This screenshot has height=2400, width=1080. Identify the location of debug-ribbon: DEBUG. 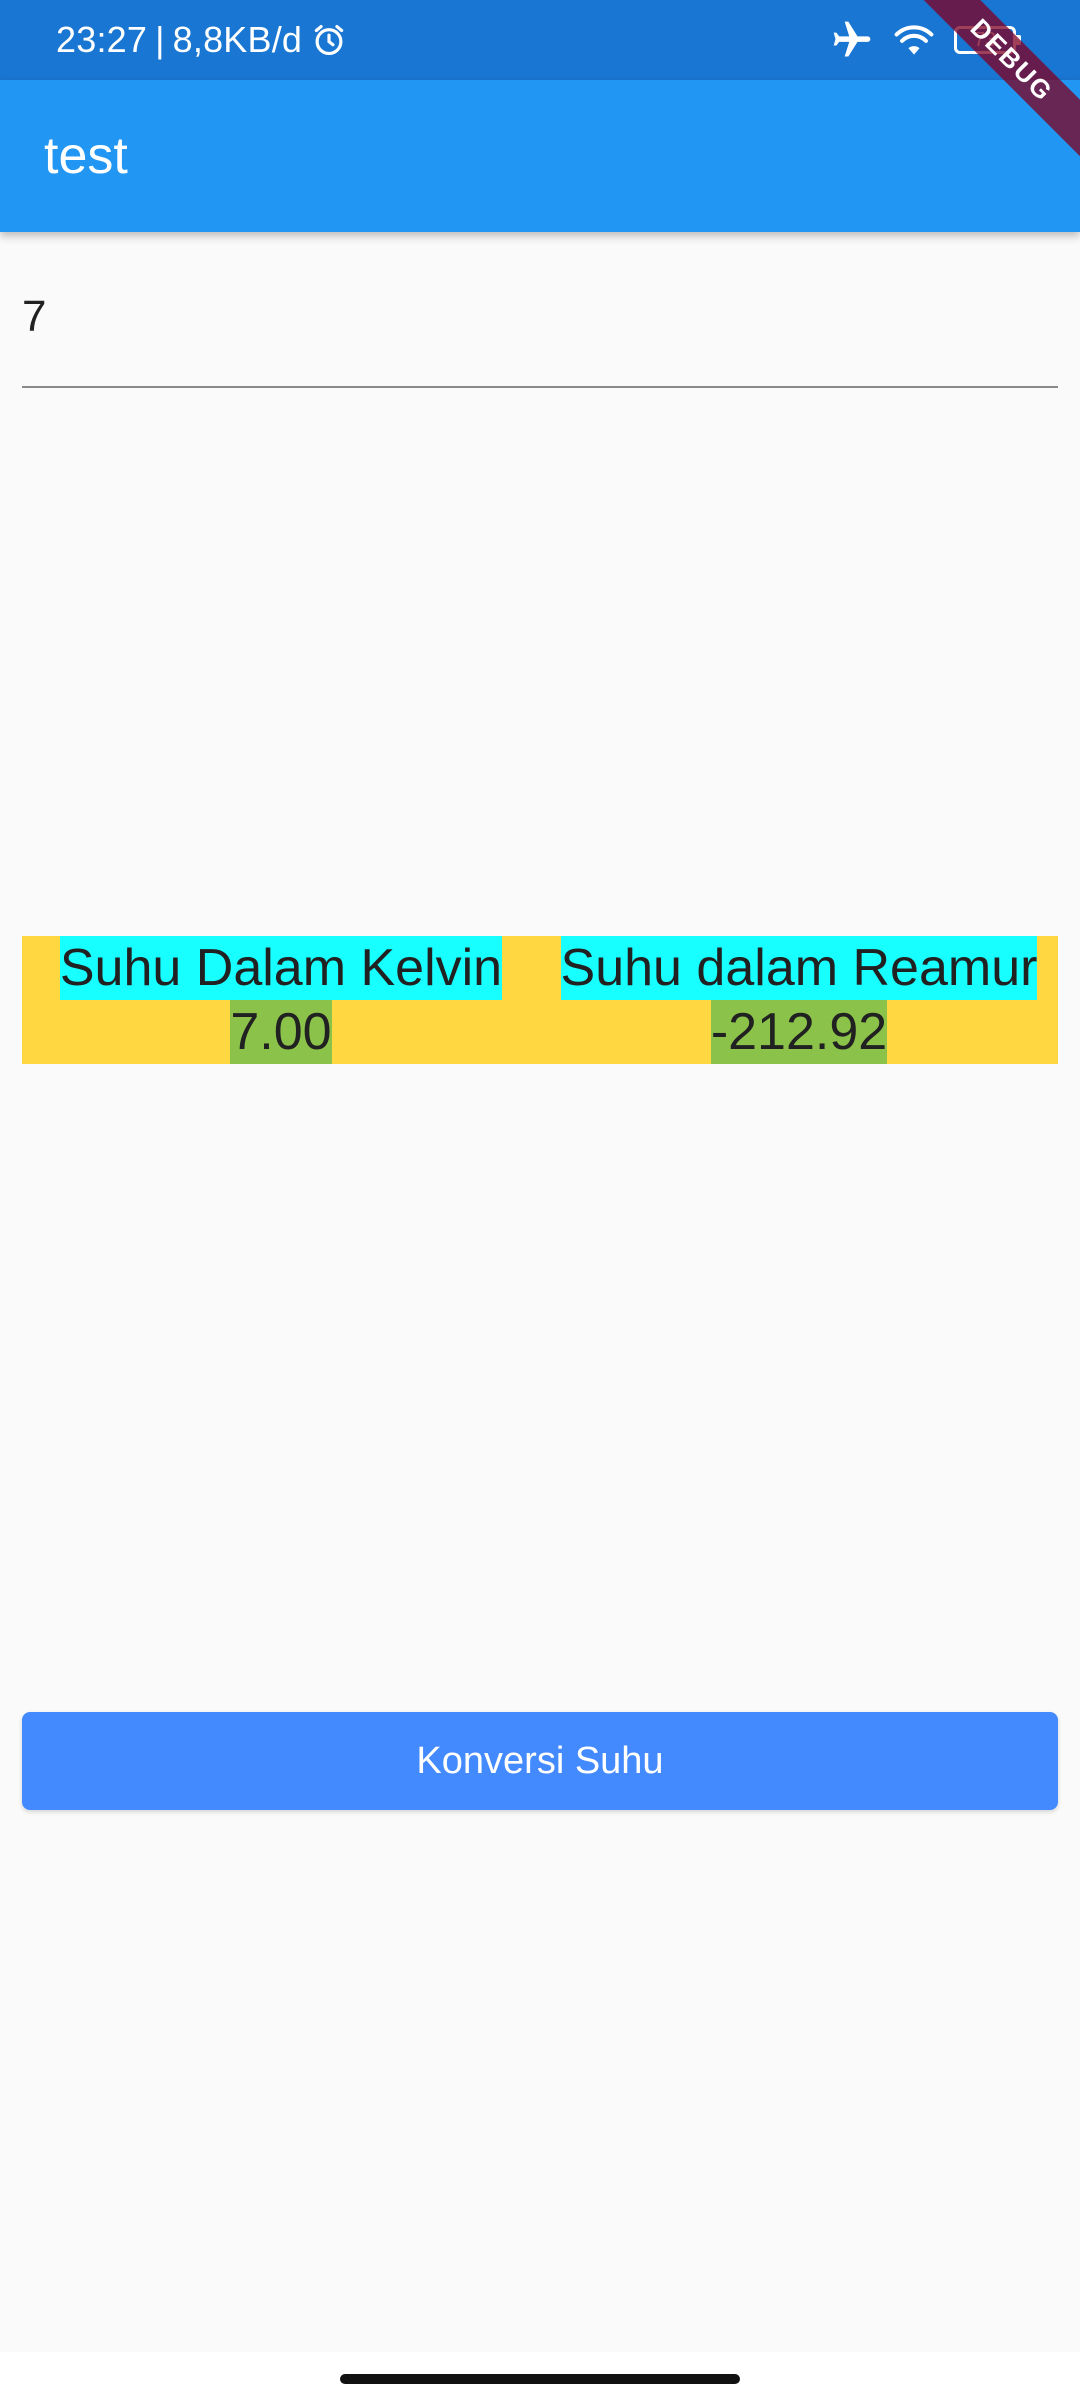
(1000, 79).